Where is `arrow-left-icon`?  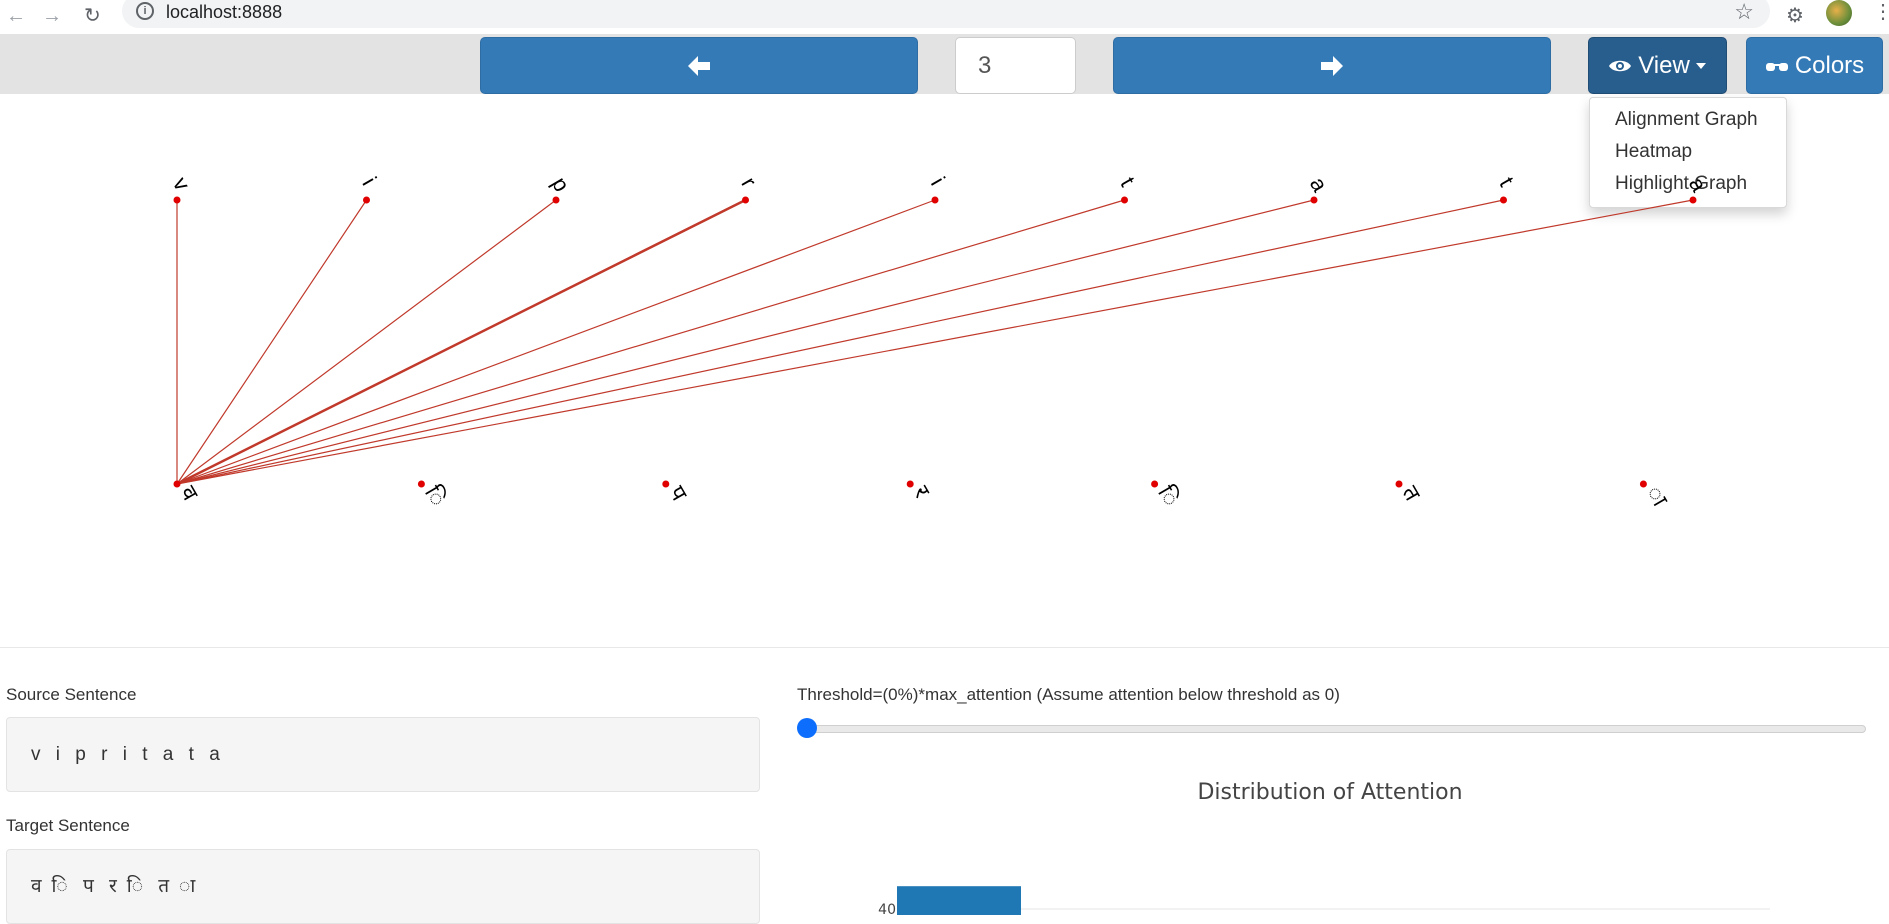 arrow-left-icon is located at coordinates (699, 65).